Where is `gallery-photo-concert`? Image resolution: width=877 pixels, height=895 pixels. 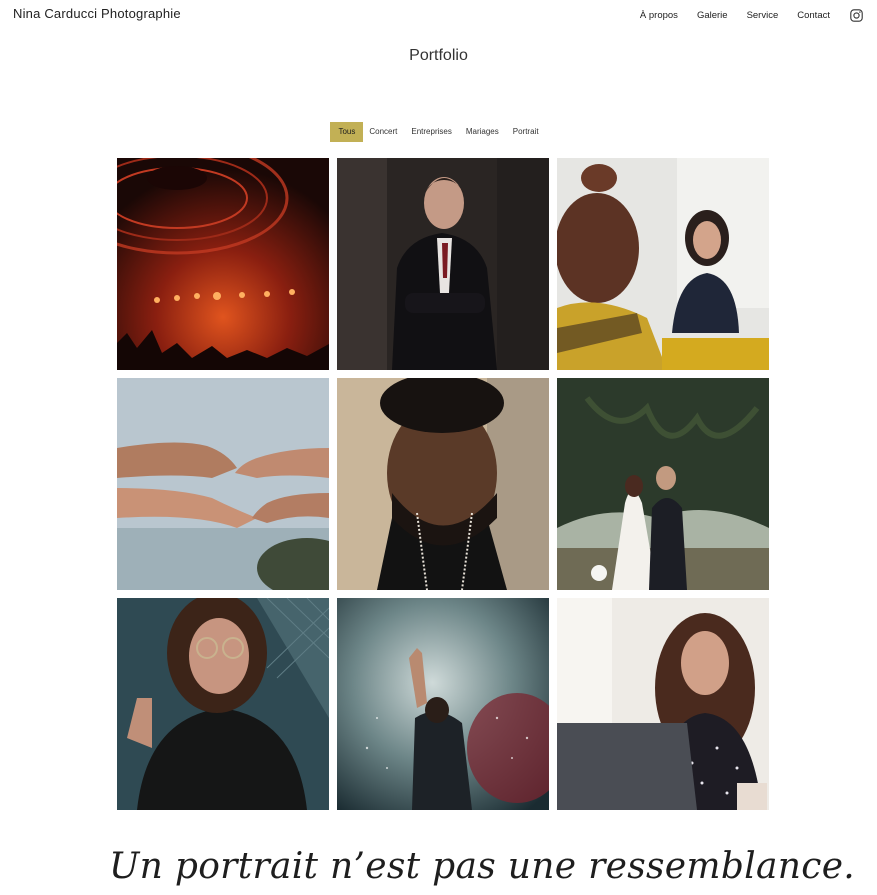
gallery-photo-concert is located at coordinates (223, 264).